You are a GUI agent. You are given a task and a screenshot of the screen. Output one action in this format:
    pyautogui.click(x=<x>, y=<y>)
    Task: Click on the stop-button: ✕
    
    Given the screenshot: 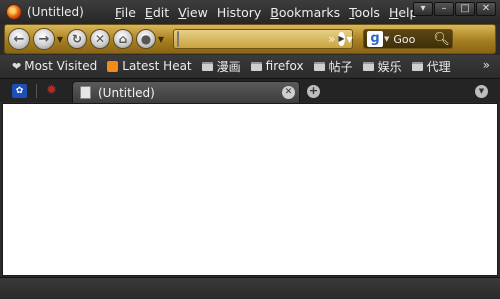 What is the action you would take?
    pyautogui.click(x=100, y=39)
    